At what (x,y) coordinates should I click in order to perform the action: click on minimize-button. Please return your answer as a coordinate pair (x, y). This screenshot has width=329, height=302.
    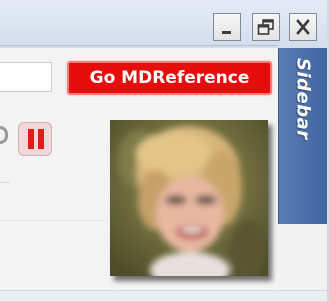
    Looking at the image, I should click on (227, 27).